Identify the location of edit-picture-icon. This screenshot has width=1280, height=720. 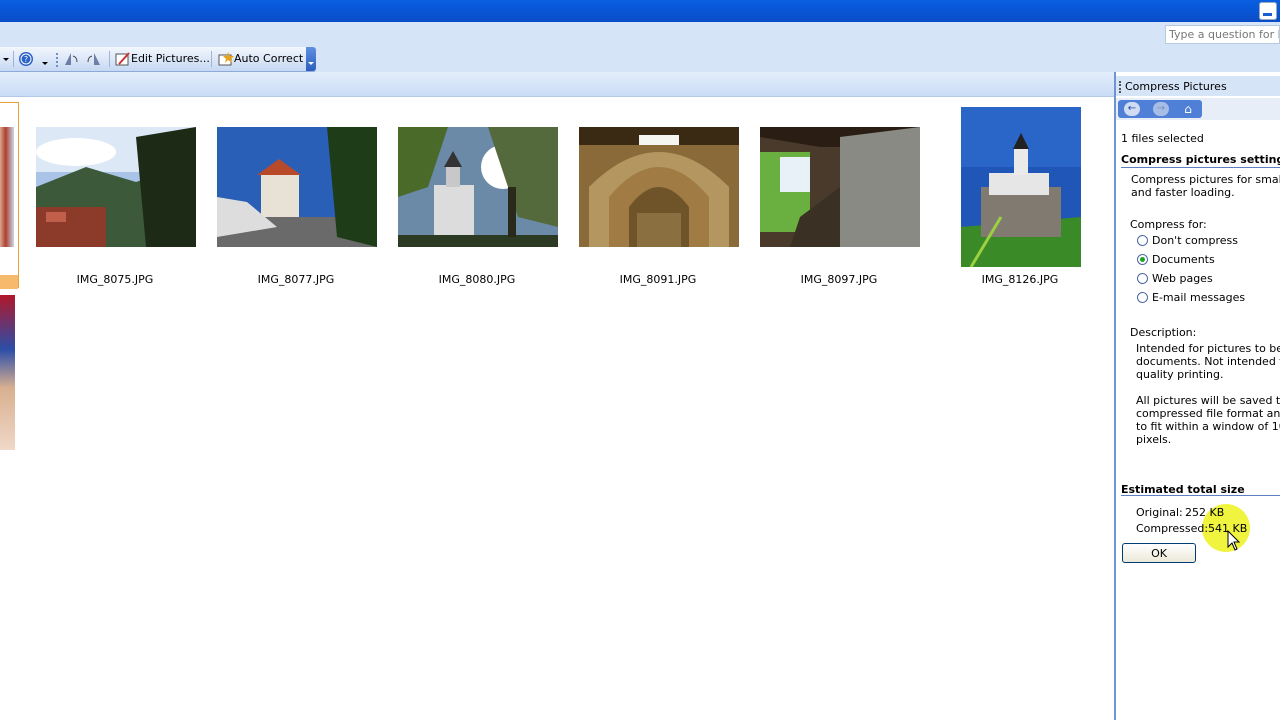
(122, 59).